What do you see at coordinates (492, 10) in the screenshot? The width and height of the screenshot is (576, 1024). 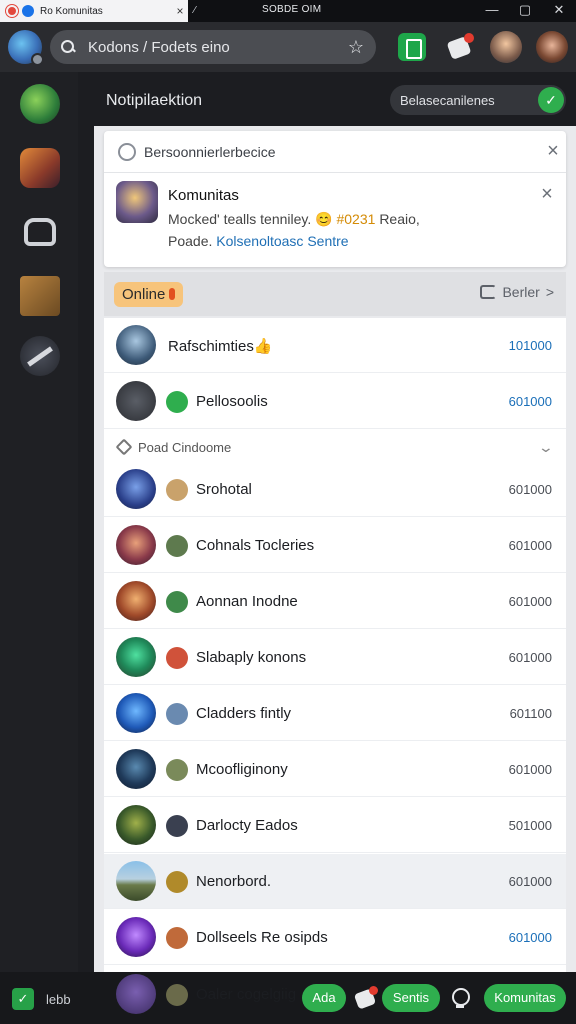 I see `minimize-icon: —` at bounding box center [492, 10].